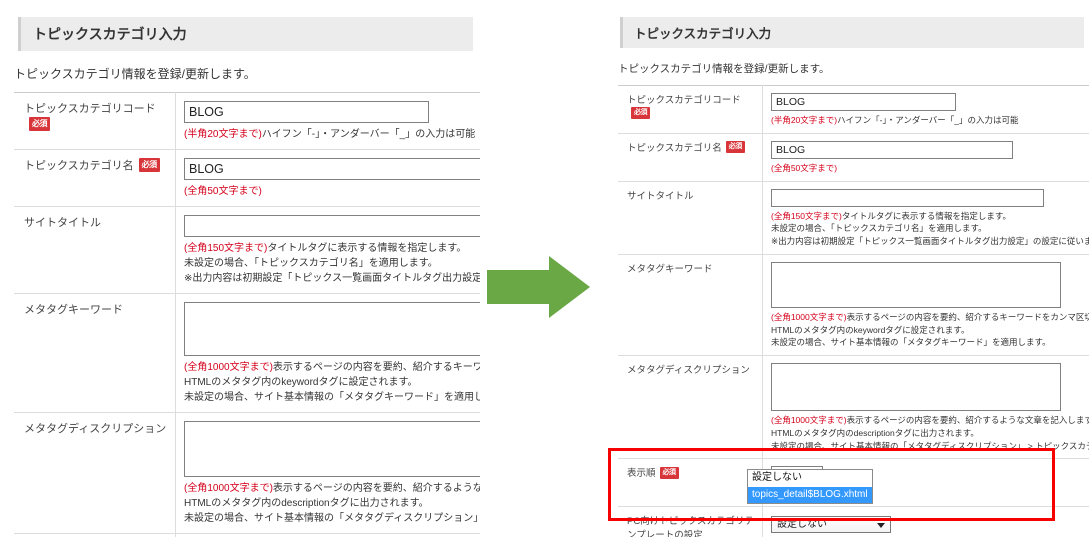  Describe the element at coordinates (641, 474) in the screenshot. I see `row-label-order-text: 表示順` at that location.